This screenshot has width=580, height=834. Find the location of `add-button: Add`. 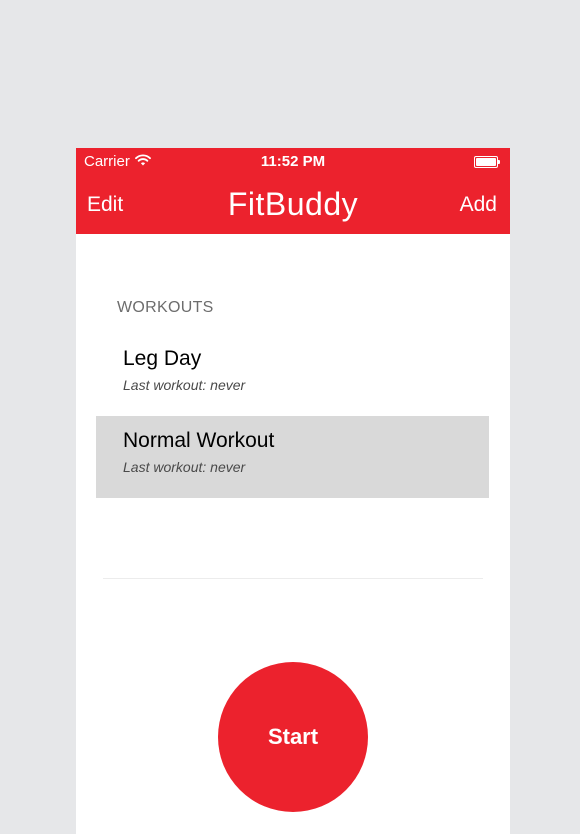

add-button: Add is located at coordinates (478, 205).